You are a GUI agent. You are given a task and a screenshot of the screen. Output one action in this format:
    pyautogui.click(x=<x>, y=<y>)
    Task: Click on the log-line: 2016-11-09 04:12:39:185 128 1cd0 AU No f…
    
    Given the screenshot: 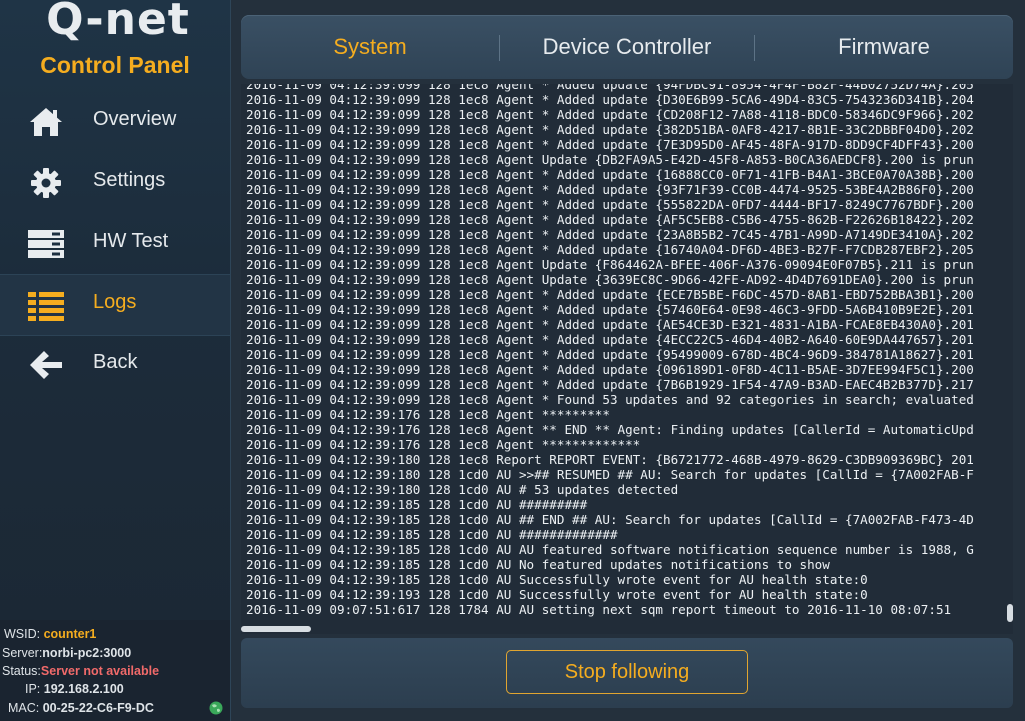 What is the action you would take?
    pyautogui.click(x=538, y=564)
    